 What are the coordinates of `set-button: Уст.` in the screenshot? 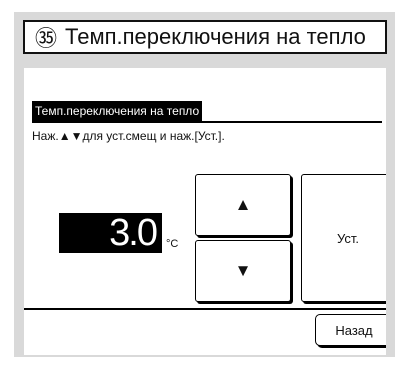 It's located at (343, 238).